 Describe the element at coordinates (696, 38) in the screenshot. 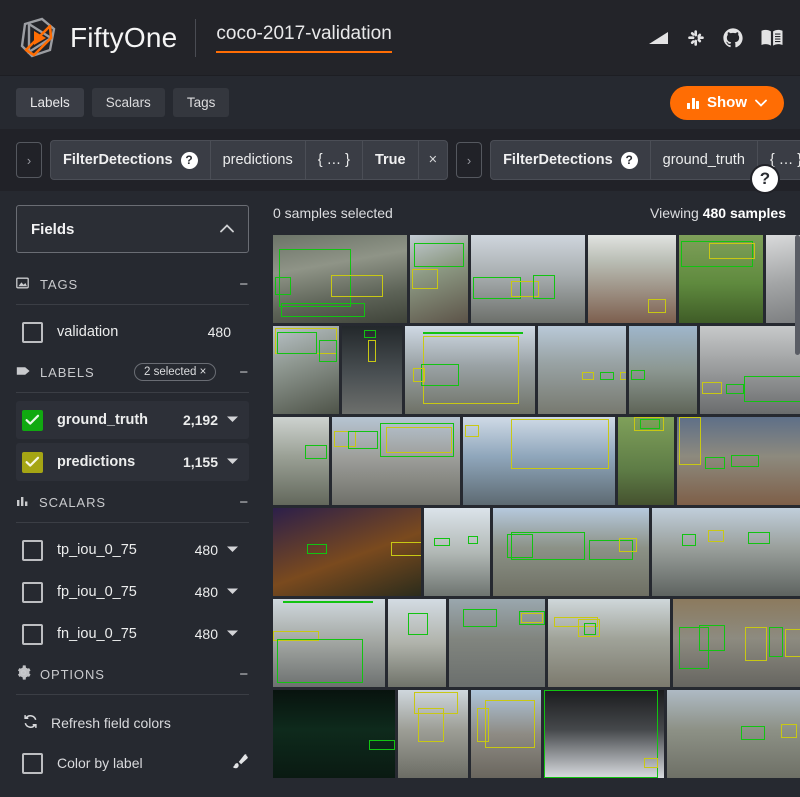

I see `slack-icon` at that location.